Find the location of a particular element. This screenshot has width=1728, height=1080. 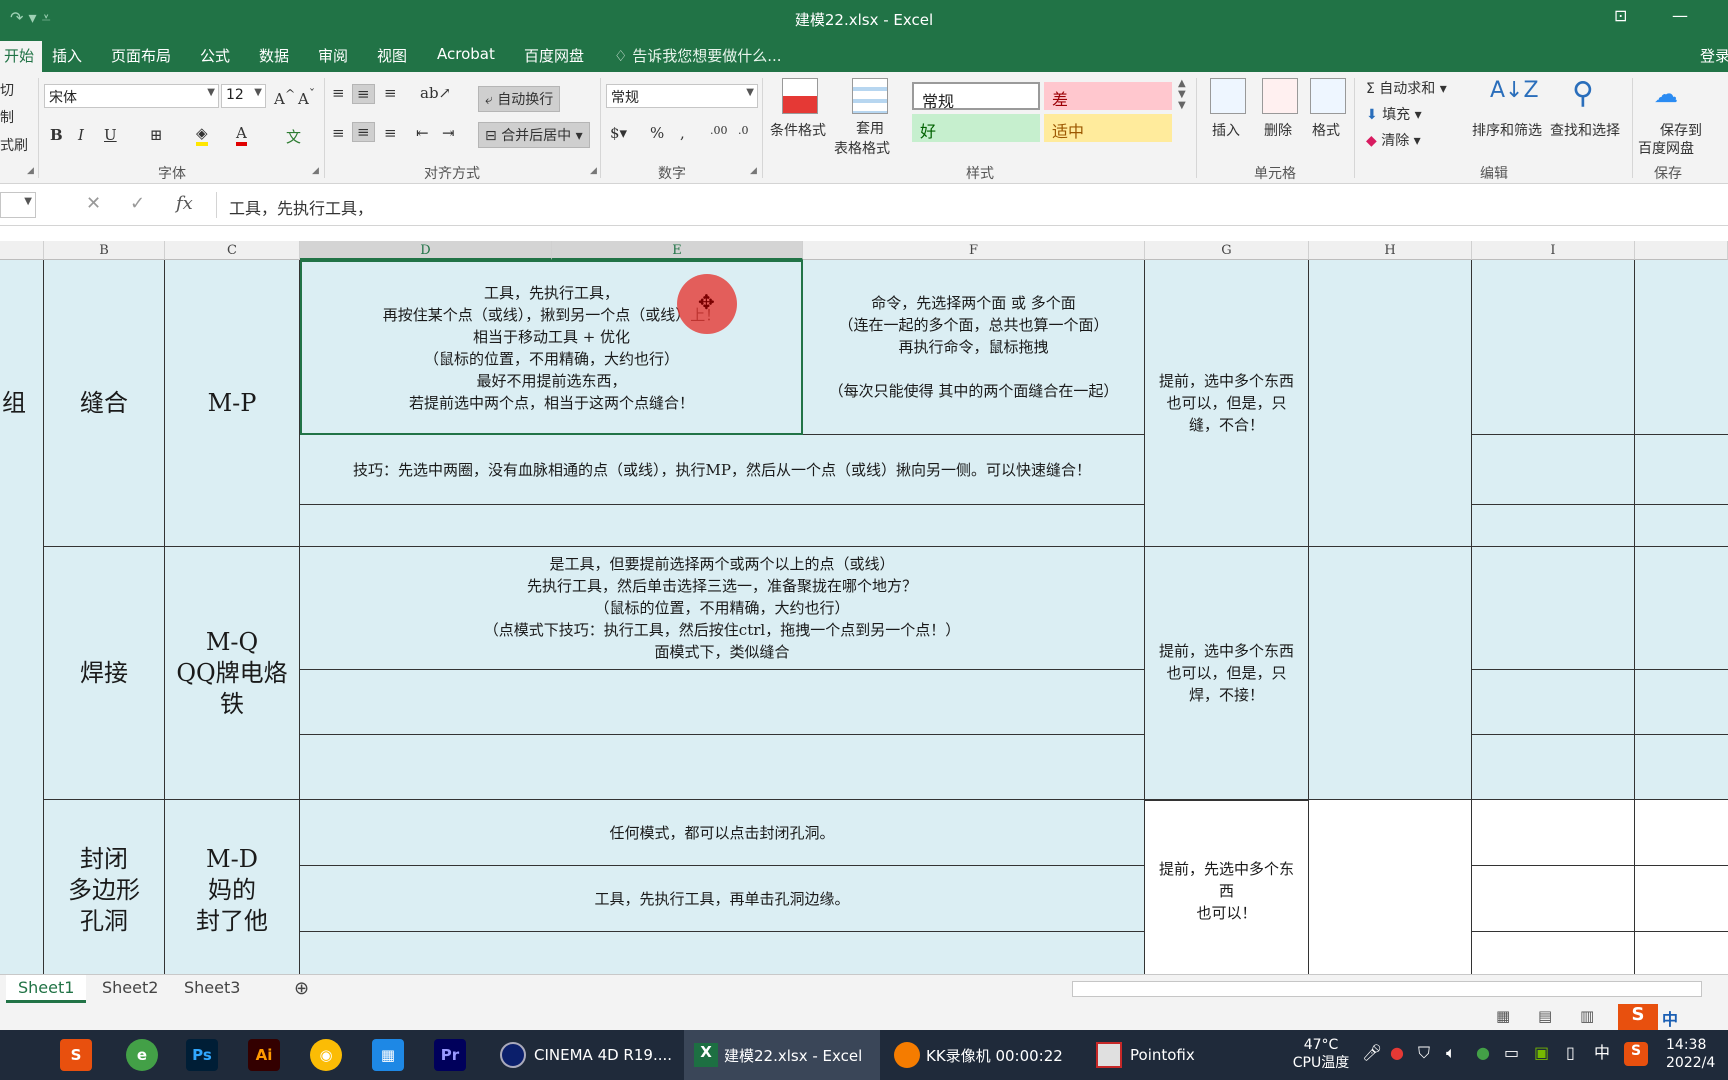

decrease-font-icon: Aˇ is located at coordinates (306, 97).